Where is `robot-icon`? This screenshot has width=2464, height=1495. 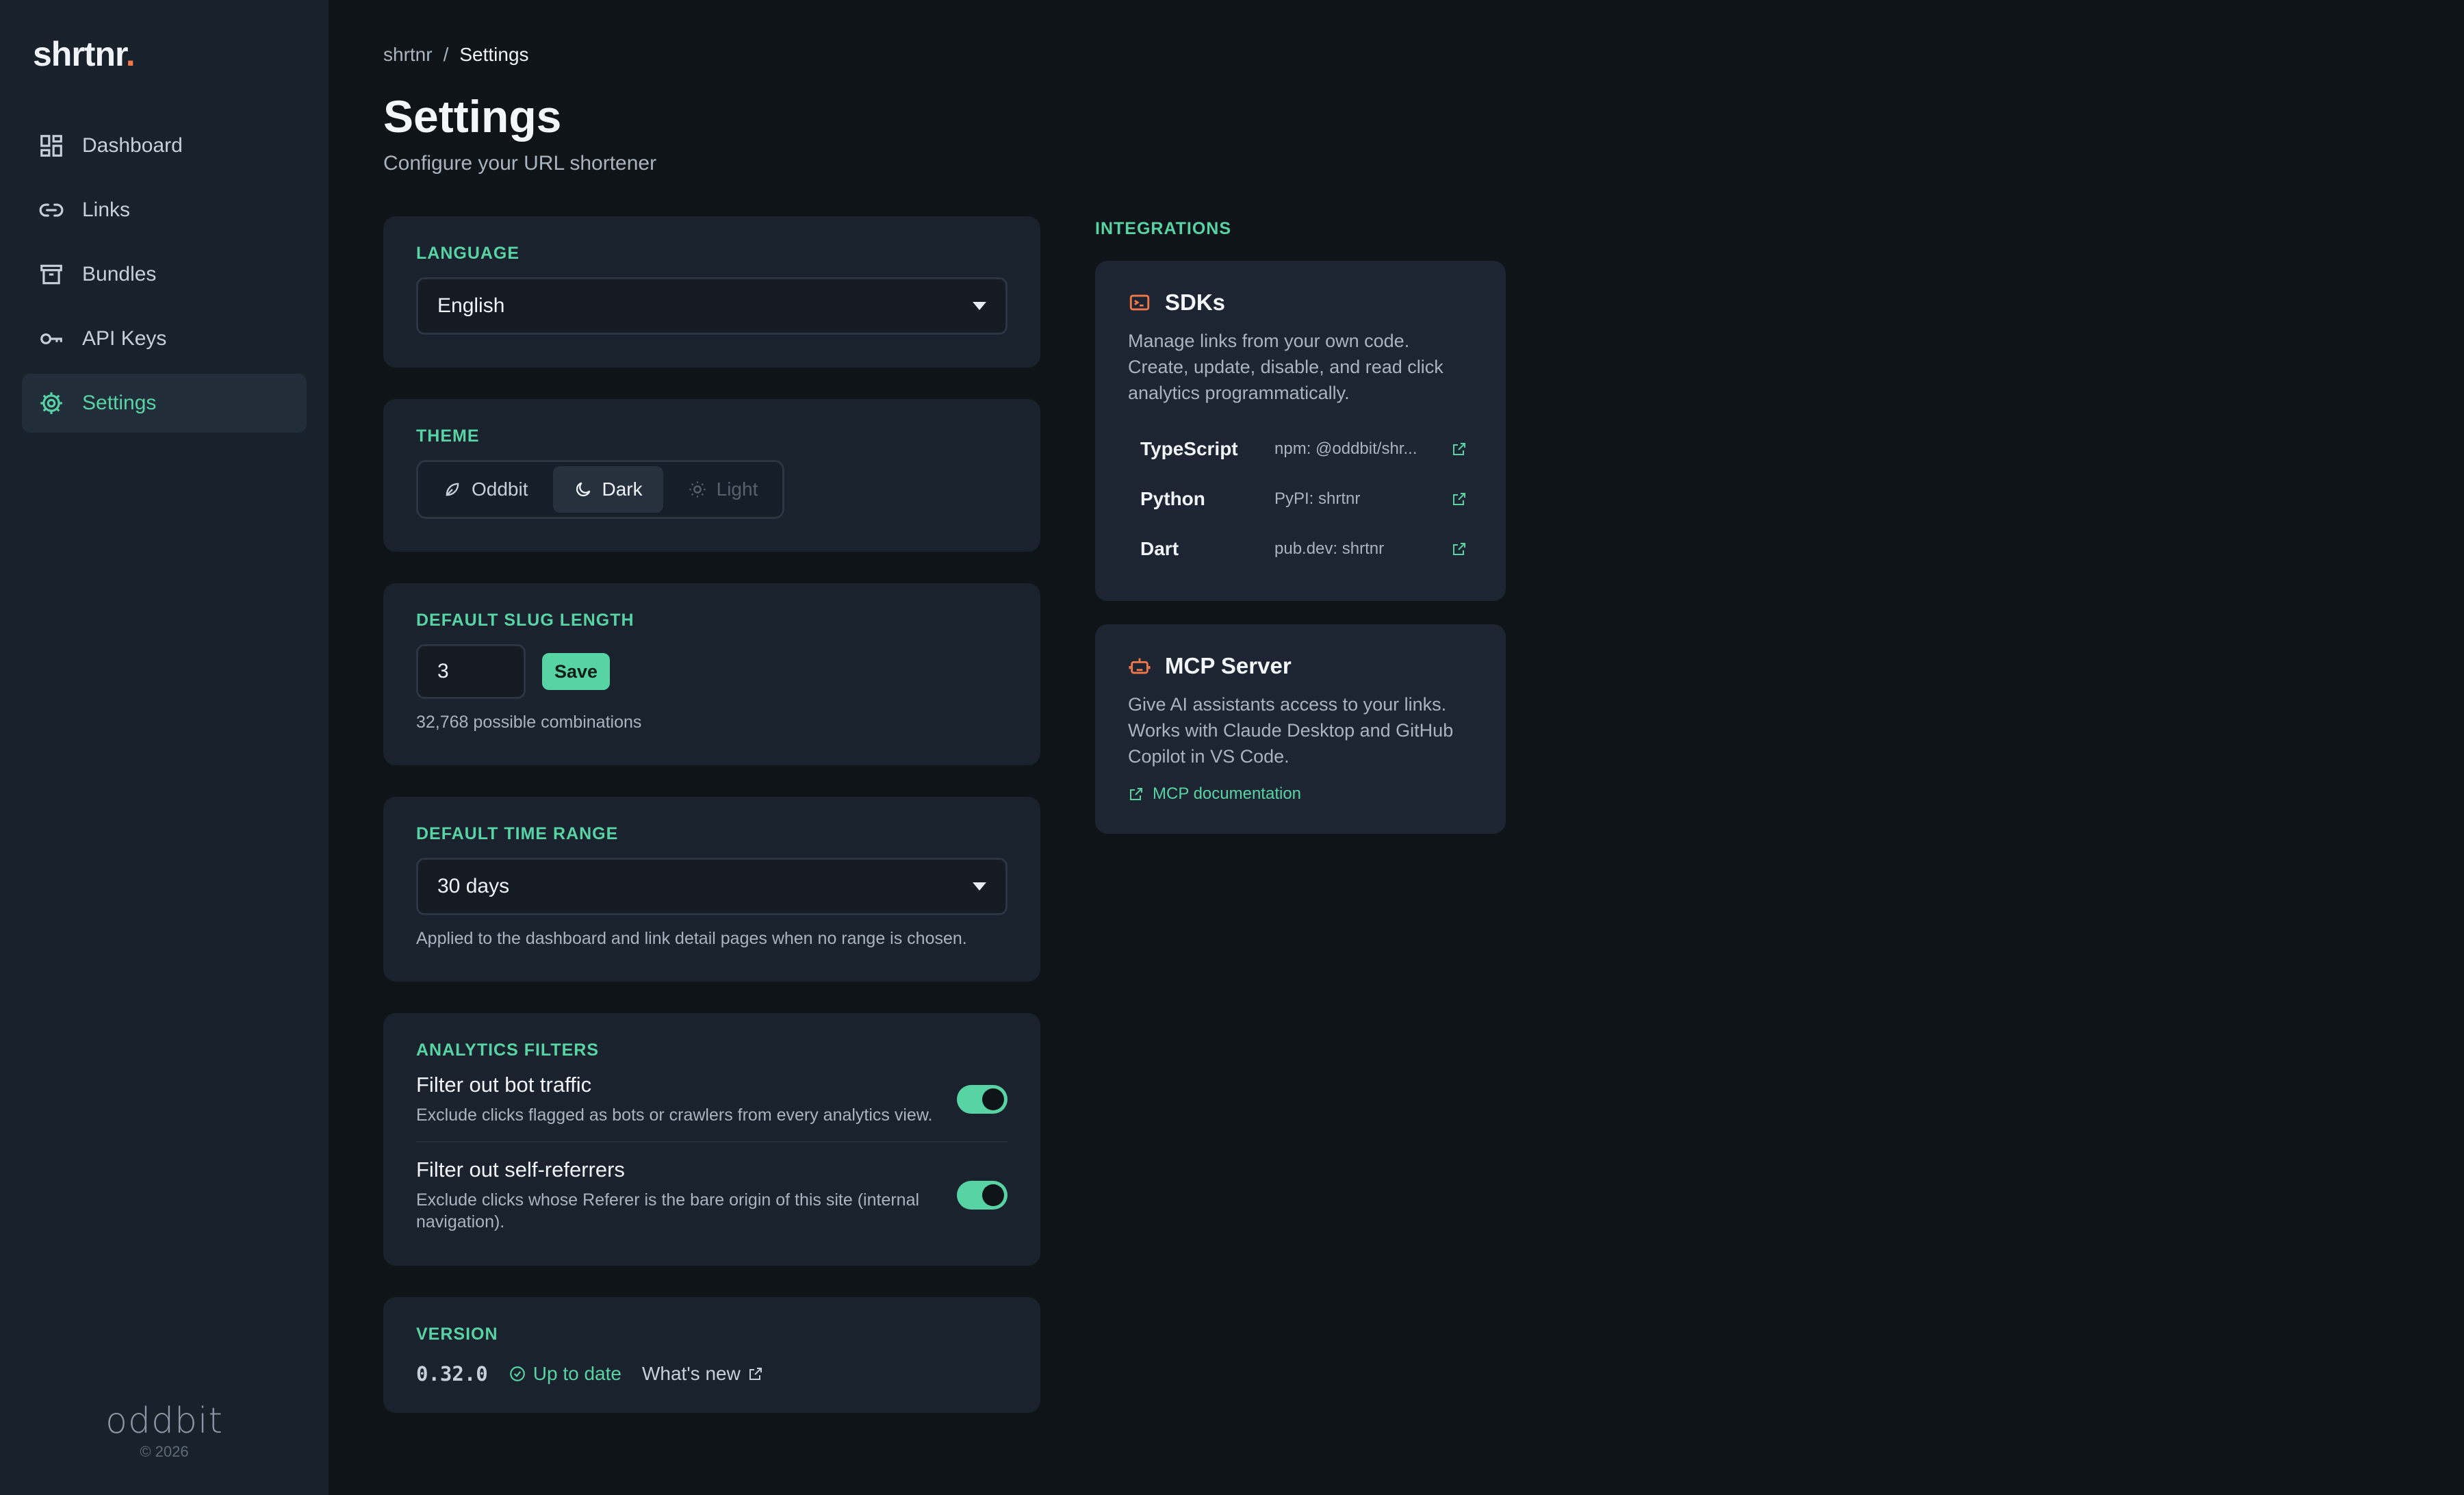 robot-icon is located at coordinates (1140, 666).